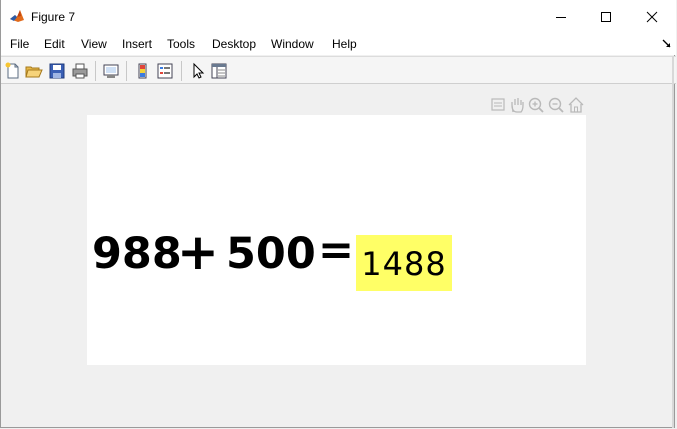  What do you see at coordinates (13, 71) in the screenshot?
I see `new-figure-icon` at bounding box center [13, 71].